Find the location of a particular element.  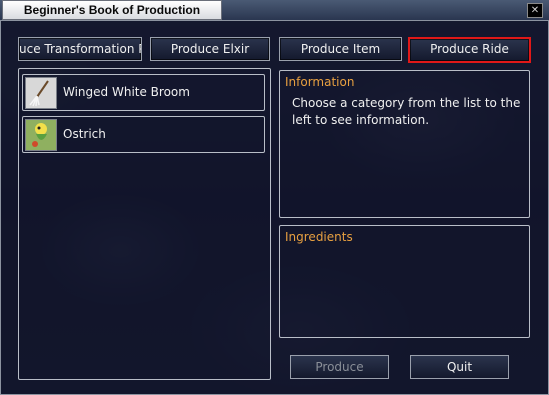

ostrich-icon is located at coordinates (41, 135).